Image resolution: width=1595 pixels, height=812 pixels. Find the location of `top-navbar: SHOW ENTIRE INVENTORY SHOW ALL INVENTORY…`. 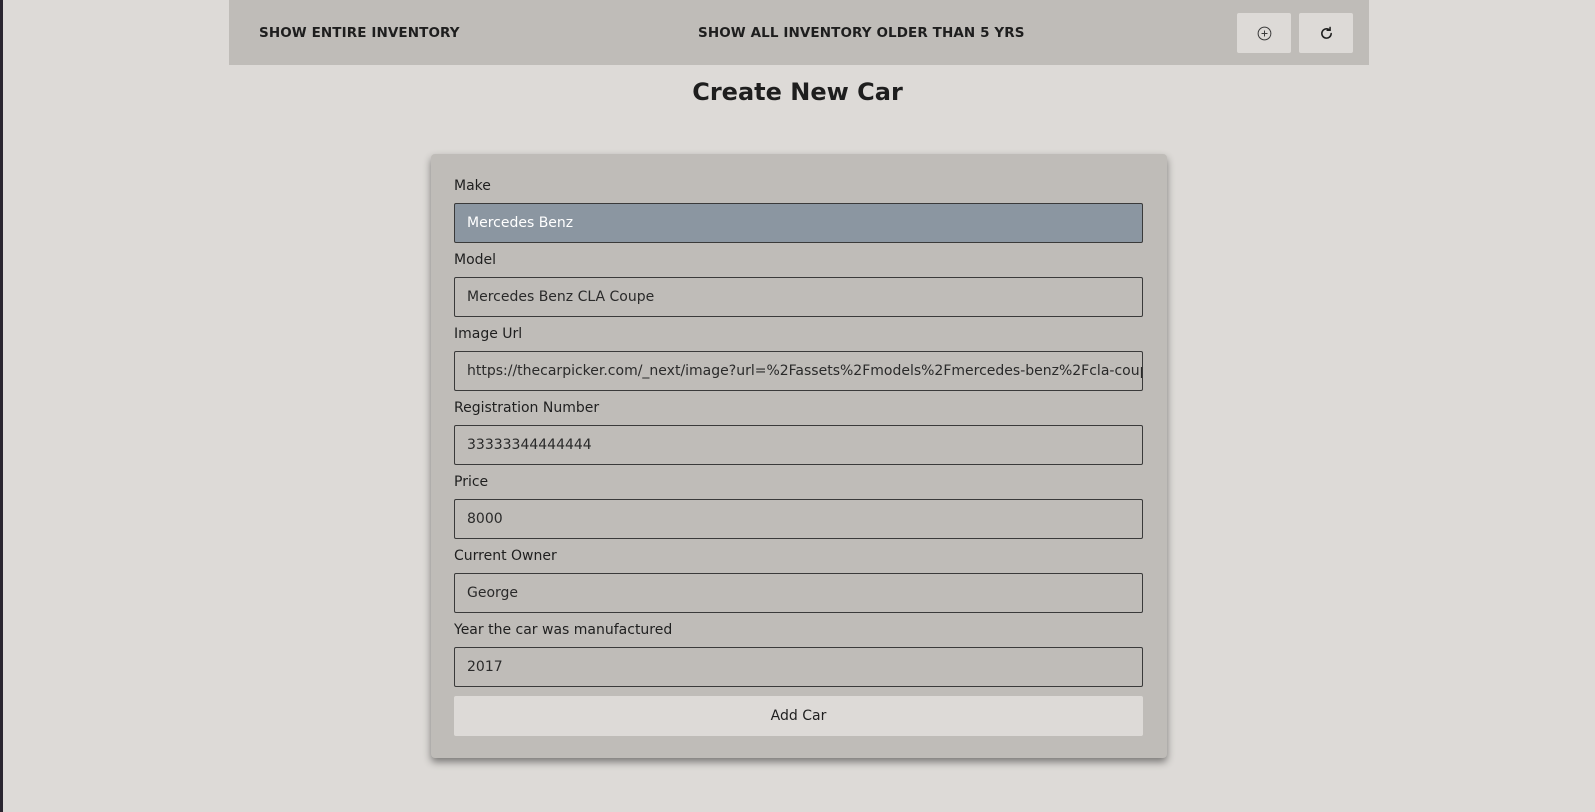

top-navbar: SHOW ENTIRE INVENTORY SHOW ALL INVENTORY… is located at coordinates (799, 32).